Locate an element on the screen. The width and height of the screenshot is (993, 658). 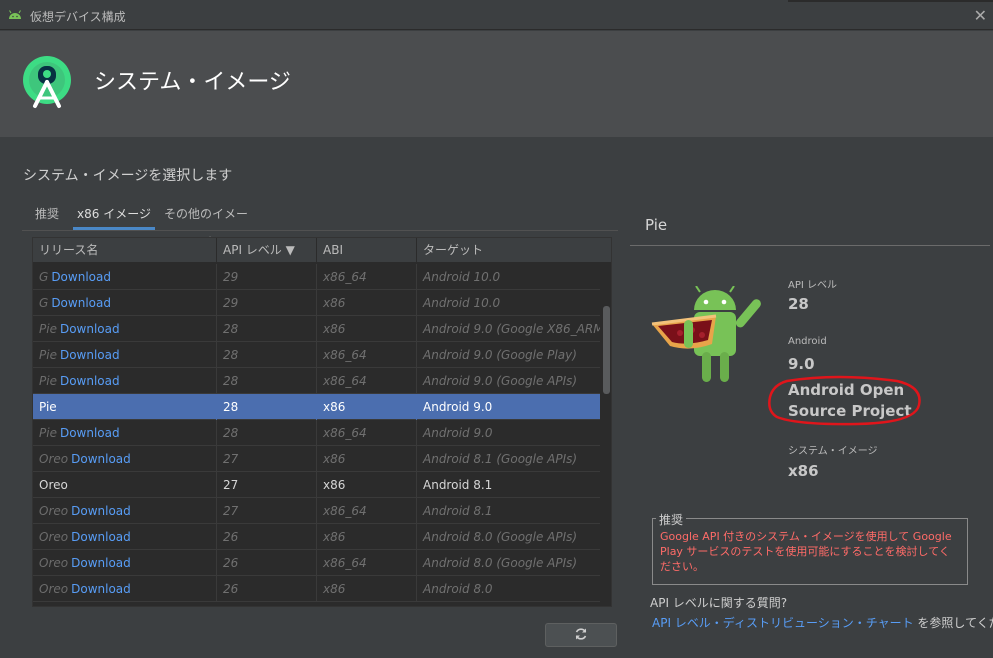
cell-target: Android 8.0 (Google APIs) is located at coordinates (500, 563).